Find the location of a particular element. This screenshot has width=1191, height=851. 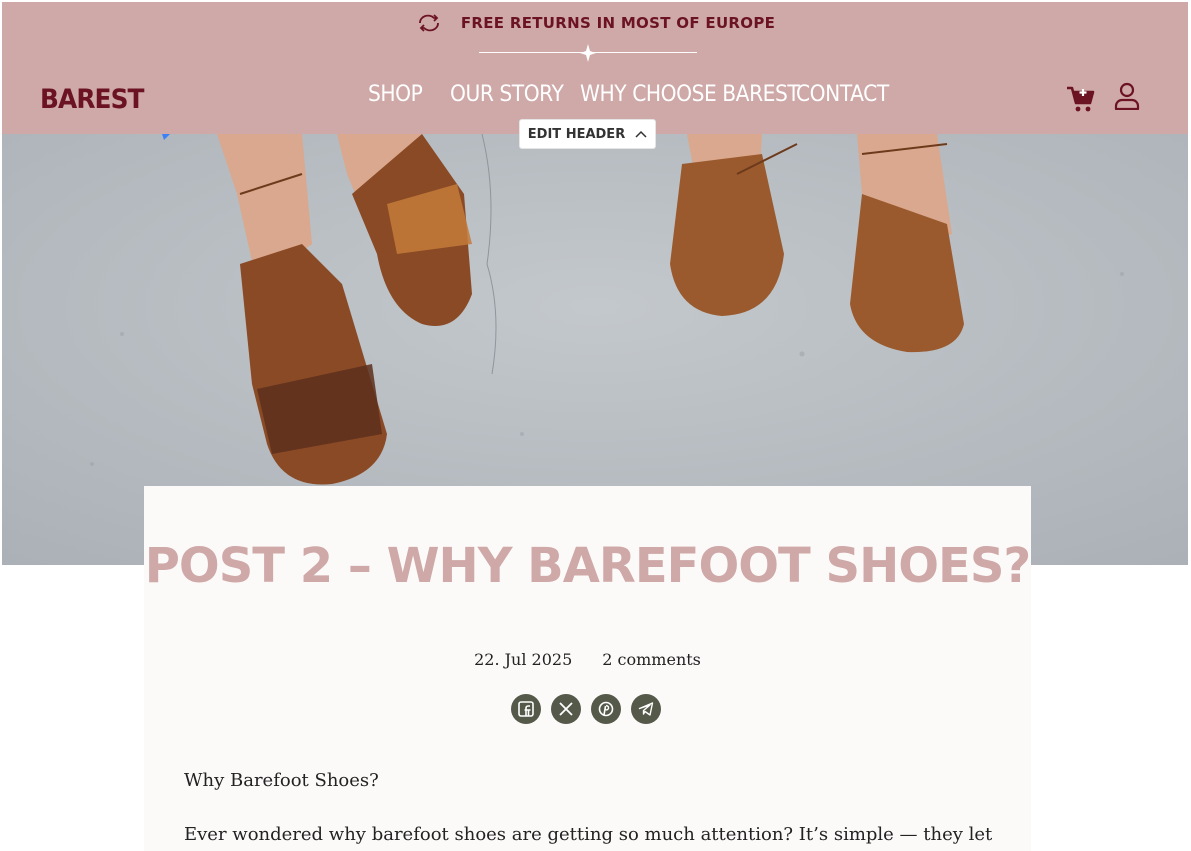

nav-item-why-choose-barest: WHY CHOOSE BAREST is located at coordinates (690, 94).